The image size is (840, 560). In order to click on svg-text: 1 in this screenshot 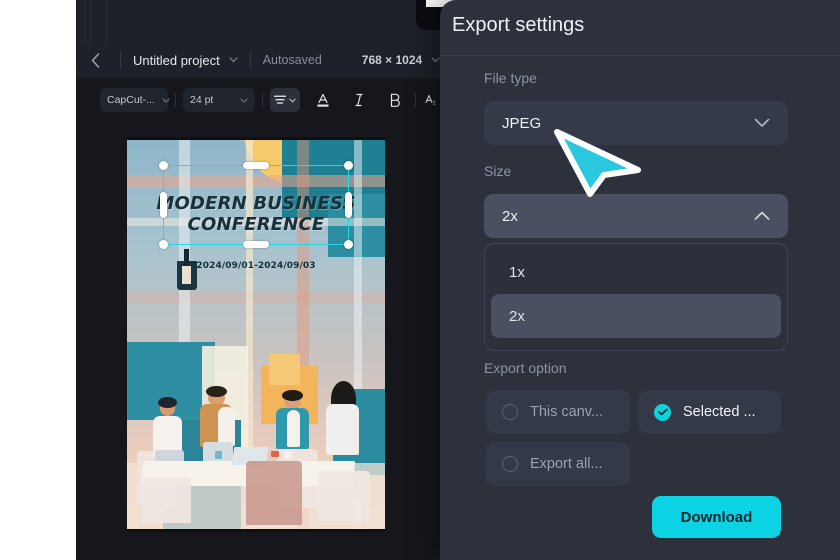, I will do `click(433, 103)`.